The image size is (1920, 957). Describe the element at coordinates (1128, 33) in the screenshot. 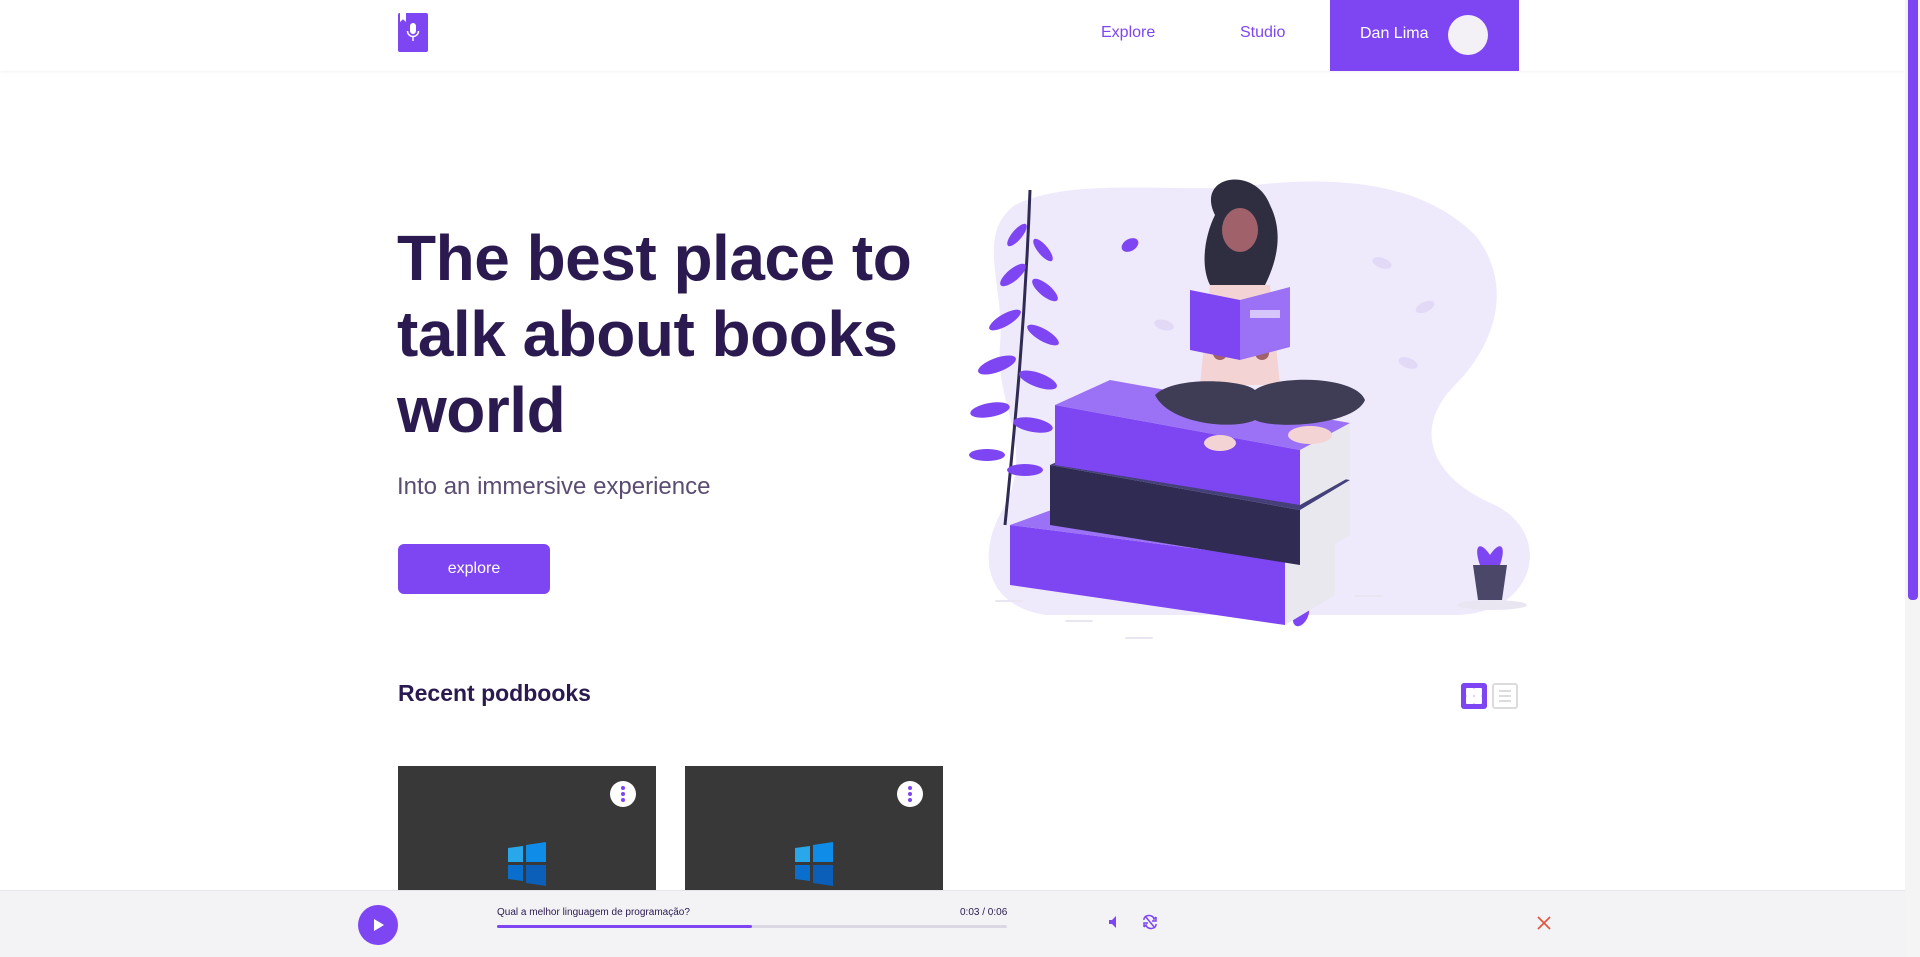

I see `nav-explore: Explore` at that location.